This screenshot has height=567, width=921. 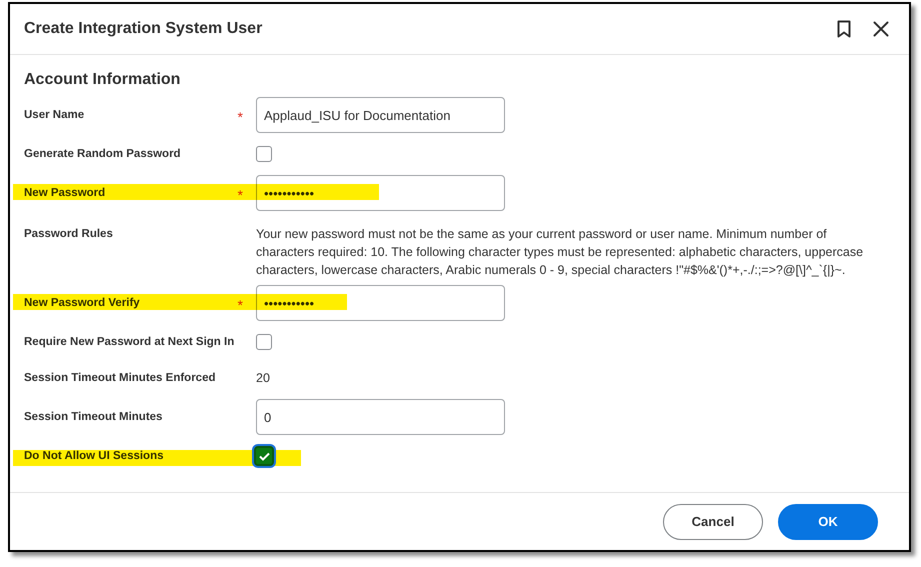 I want to click on check-icon, so click(x=264, y=456).